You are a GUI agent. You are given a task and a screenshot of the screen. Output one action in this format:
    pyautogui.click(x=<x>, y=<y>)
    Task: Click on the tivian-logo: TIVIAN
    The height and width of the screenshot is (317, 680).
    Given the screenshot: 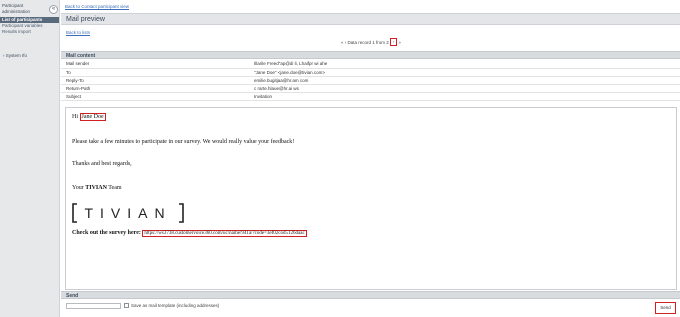 What is the action you would take?
    pyautogui.click(x=128, y=213)
    